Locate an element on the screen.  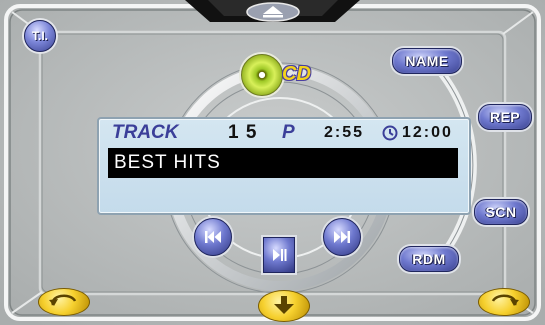
rotate-left-icon is located at coordinates (63, 300).